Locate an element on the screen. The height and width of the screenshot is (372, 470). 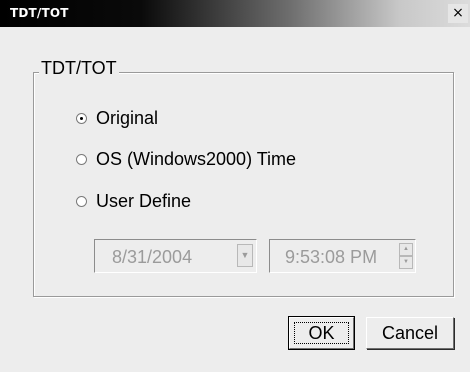
spin-down-icon: ▼ is located at coordinates (406, 262).